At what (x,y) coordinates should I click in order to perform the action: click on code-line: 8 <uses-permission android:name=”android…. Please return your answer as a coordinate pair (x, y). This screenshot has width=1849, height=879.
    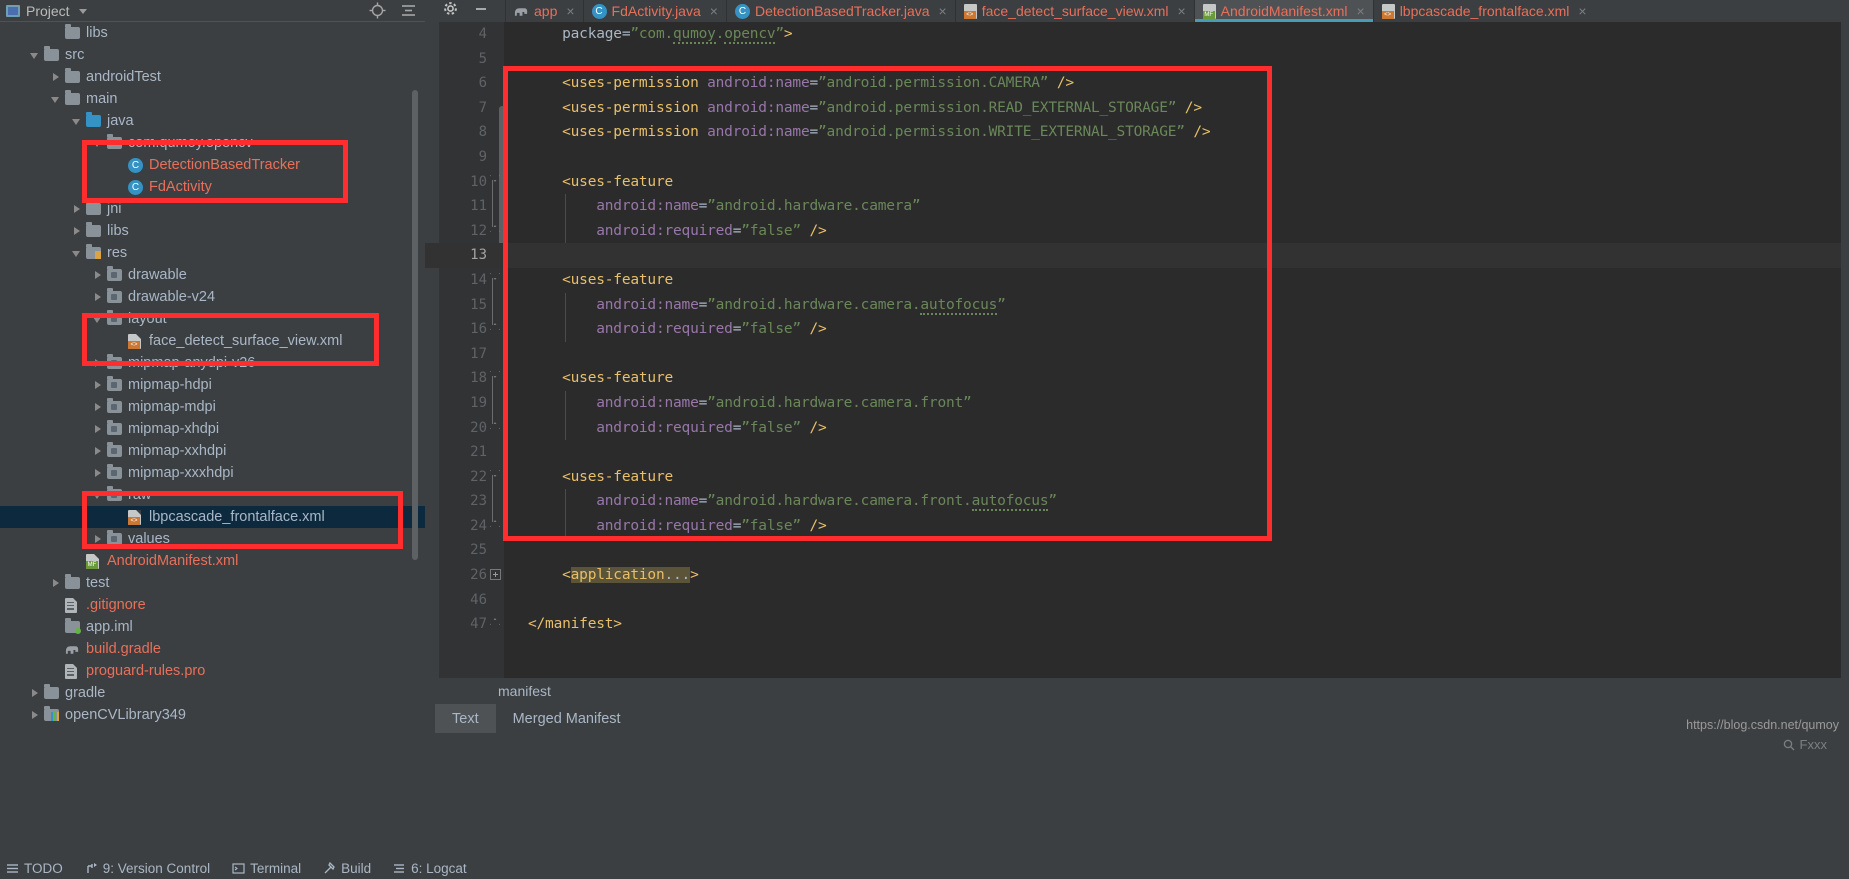
    Looking at the image, I should click on (1137, 132).